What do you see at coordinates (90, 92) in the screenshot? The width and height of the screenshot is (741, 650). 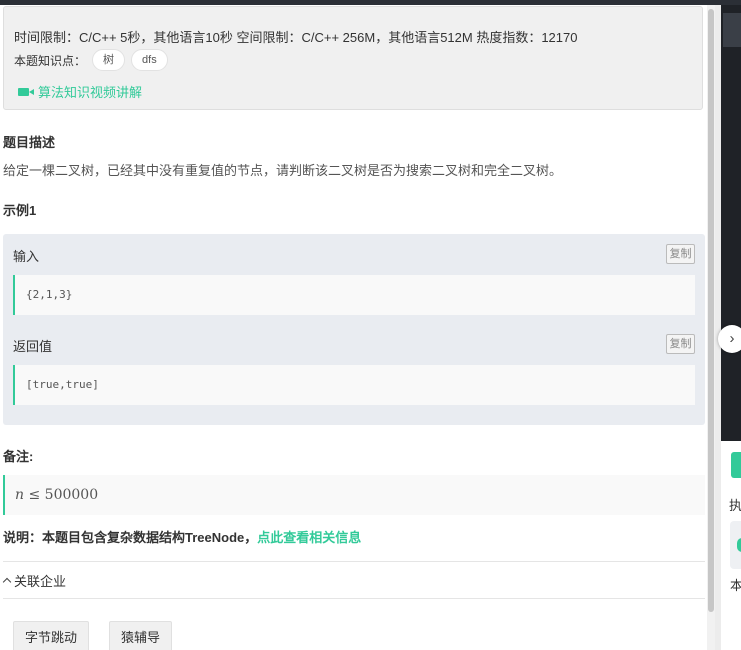 I see `video-link-label: 算法知识视频讲解` at bounding box center [90, 92].